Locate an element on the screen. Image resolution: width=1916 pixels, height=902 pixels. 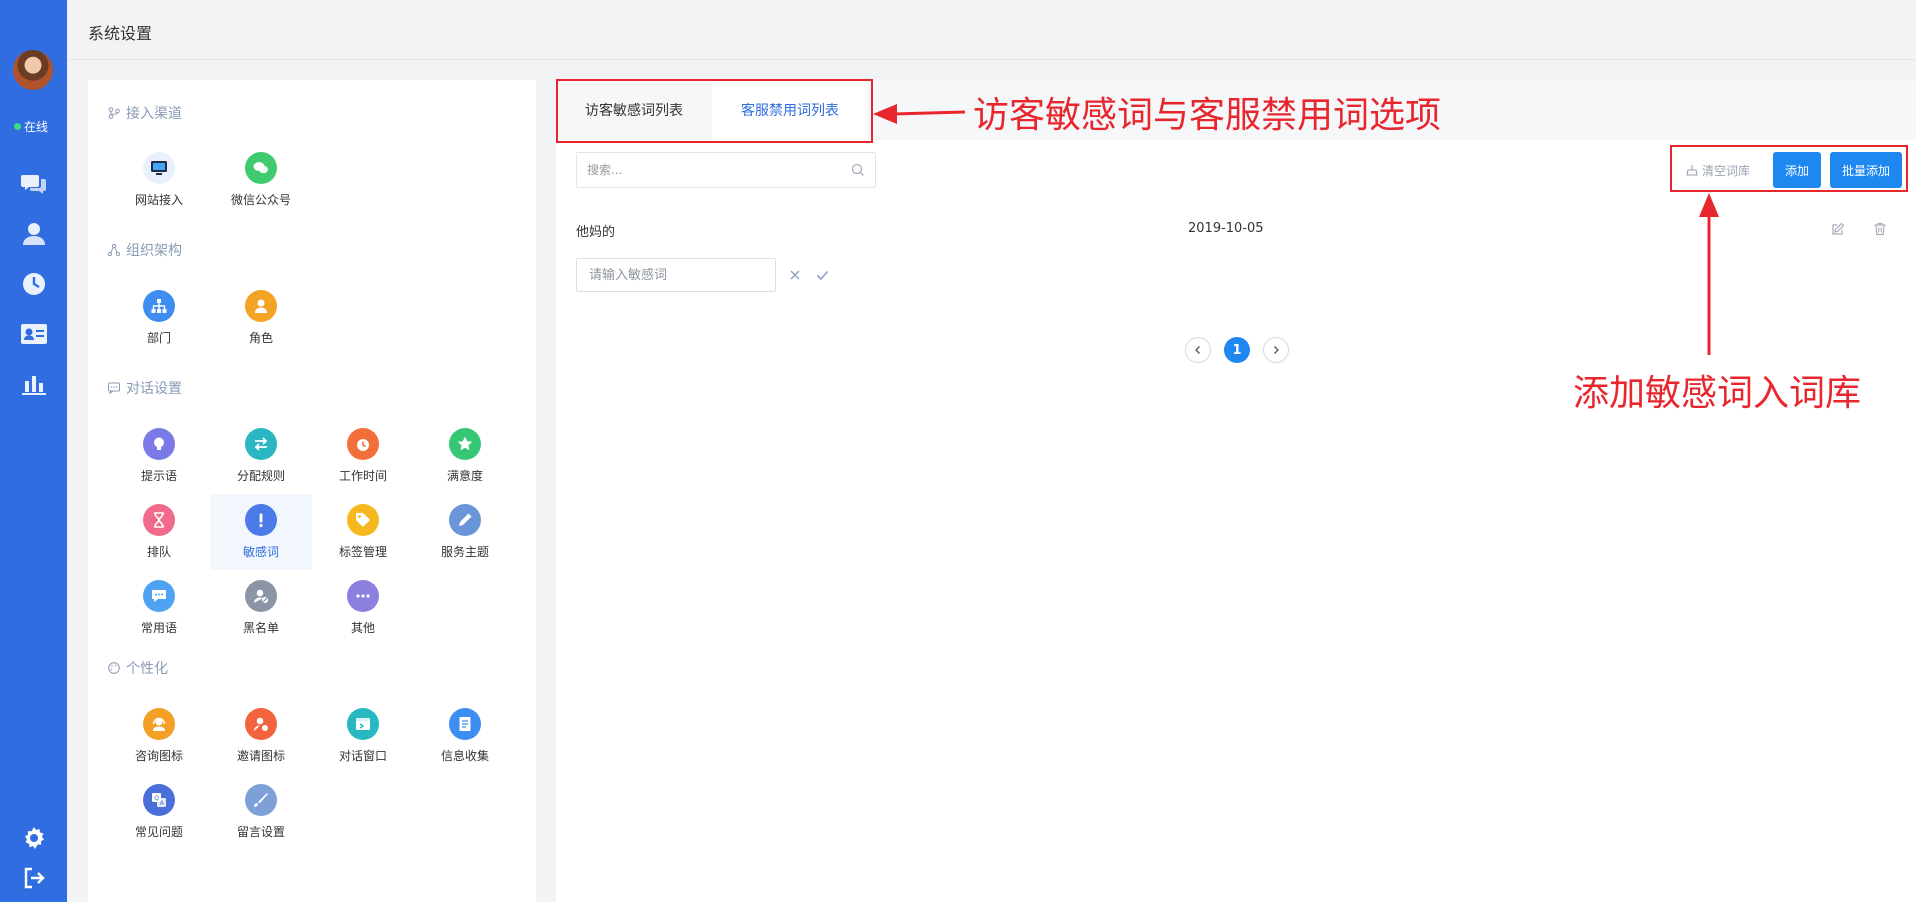
online-status: 在线 is located at coordinates (31, 126).